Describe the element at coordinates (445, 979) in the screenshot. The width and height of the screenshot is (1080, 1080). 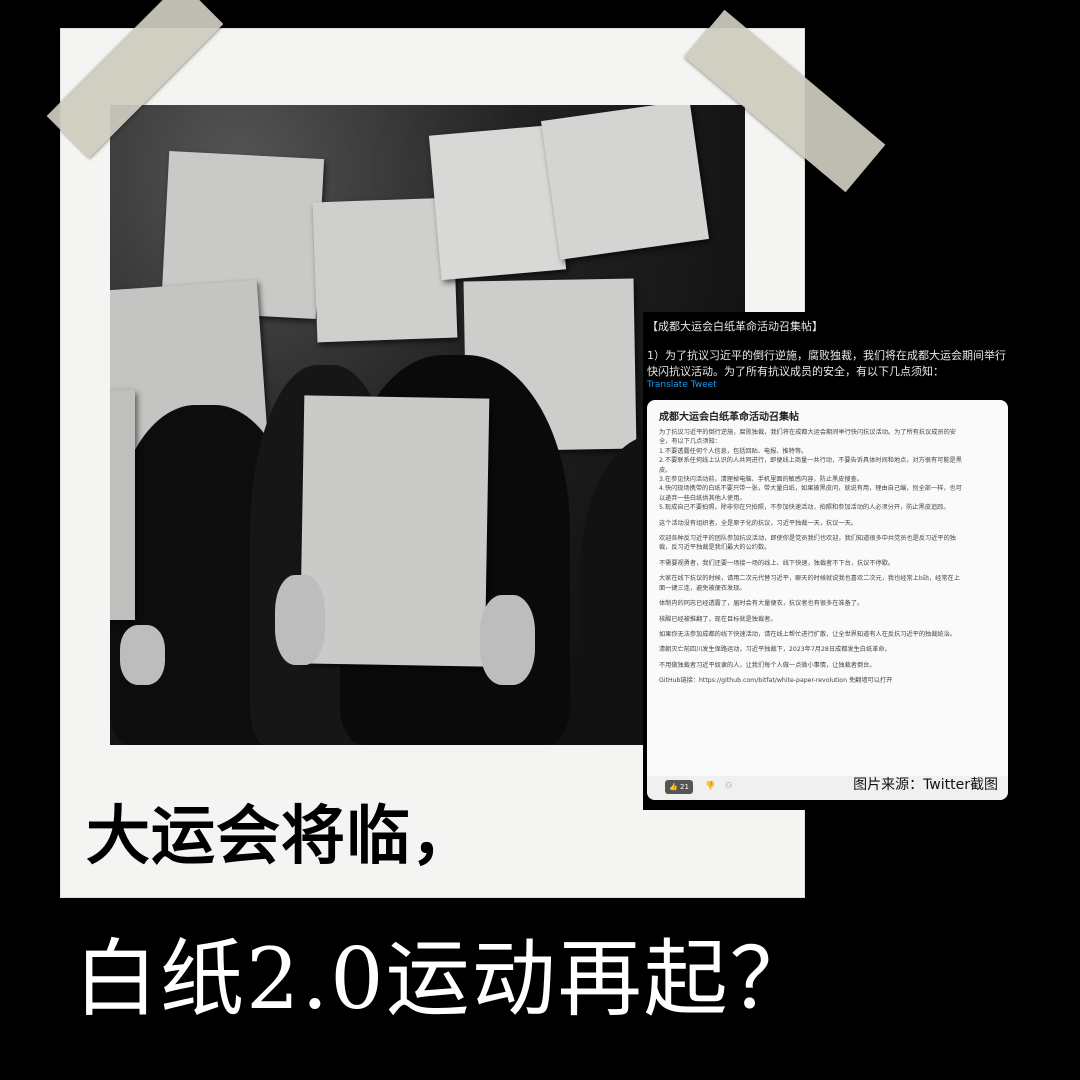
I see `headline-line-2: 白纸2.0运动再起？` at that location.